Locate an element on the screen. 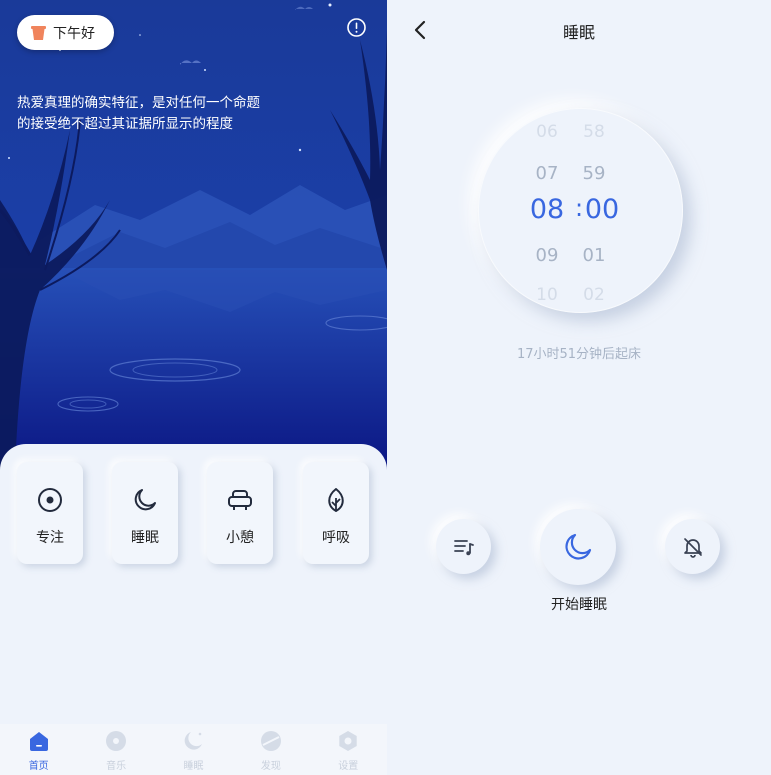 The width and height of the screenshot is (771, 775). settings-icon is located at coordinates (348, 741).